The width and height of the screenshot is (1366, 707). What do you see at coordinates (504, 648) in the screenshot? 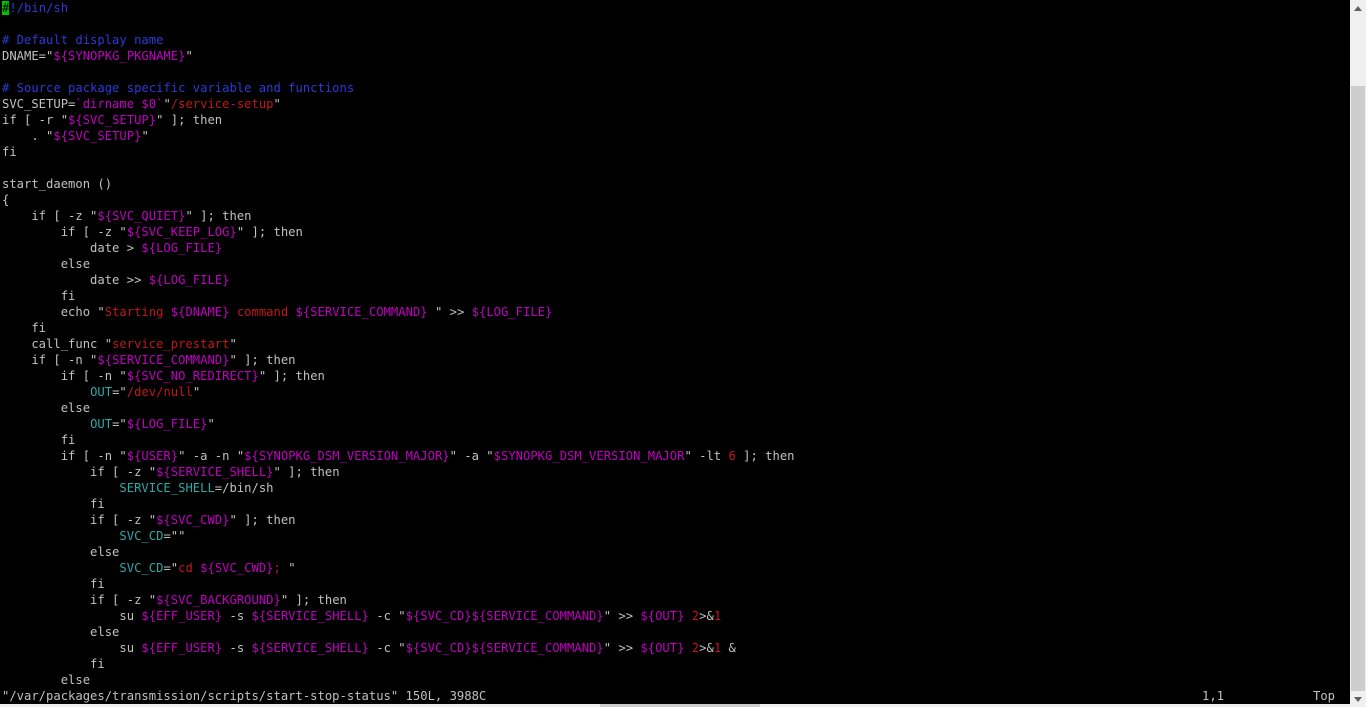
I see `variable-token: ${SVC_CD}${SERVICE_COMMAND}` at bounding box center [504, 648].